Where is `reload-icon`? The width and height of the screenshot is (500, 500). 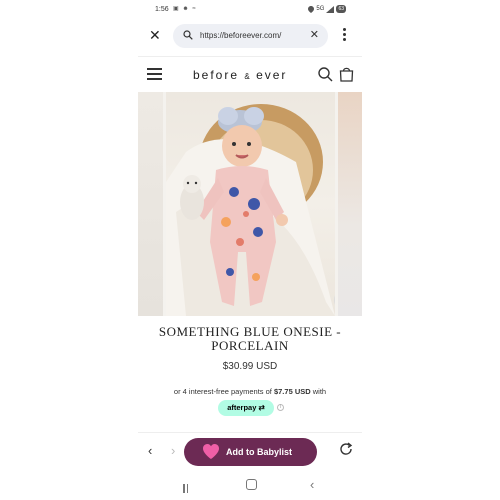 reload-icon is located at coordinates (346, 449).